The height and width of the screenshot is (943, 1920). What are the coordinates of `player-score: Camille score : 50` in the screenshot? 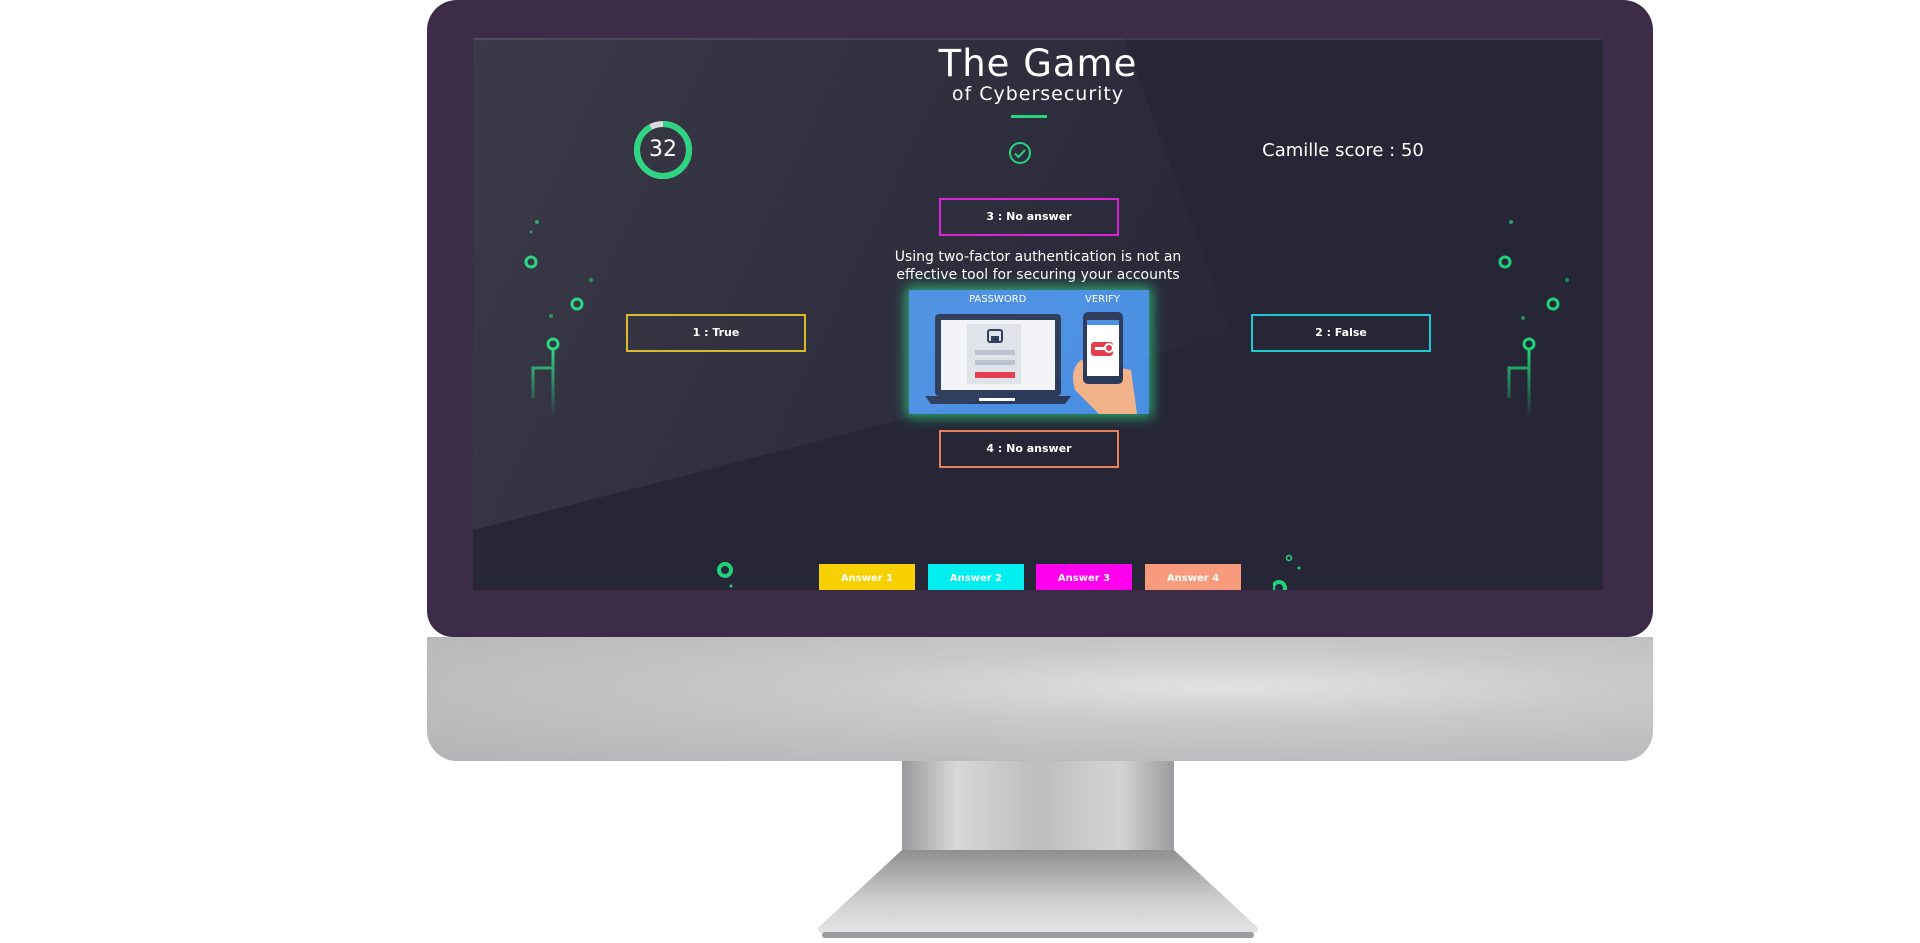 It's located at (1343, 150).